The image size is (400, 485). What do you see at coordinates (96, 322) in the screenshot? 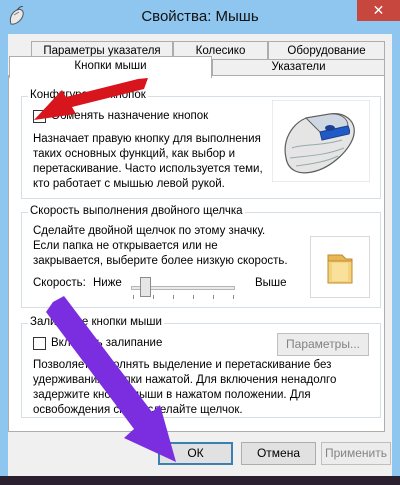
I see `click-lock-title: Залипание кнопки мыши` at bounding box center [96, 322].